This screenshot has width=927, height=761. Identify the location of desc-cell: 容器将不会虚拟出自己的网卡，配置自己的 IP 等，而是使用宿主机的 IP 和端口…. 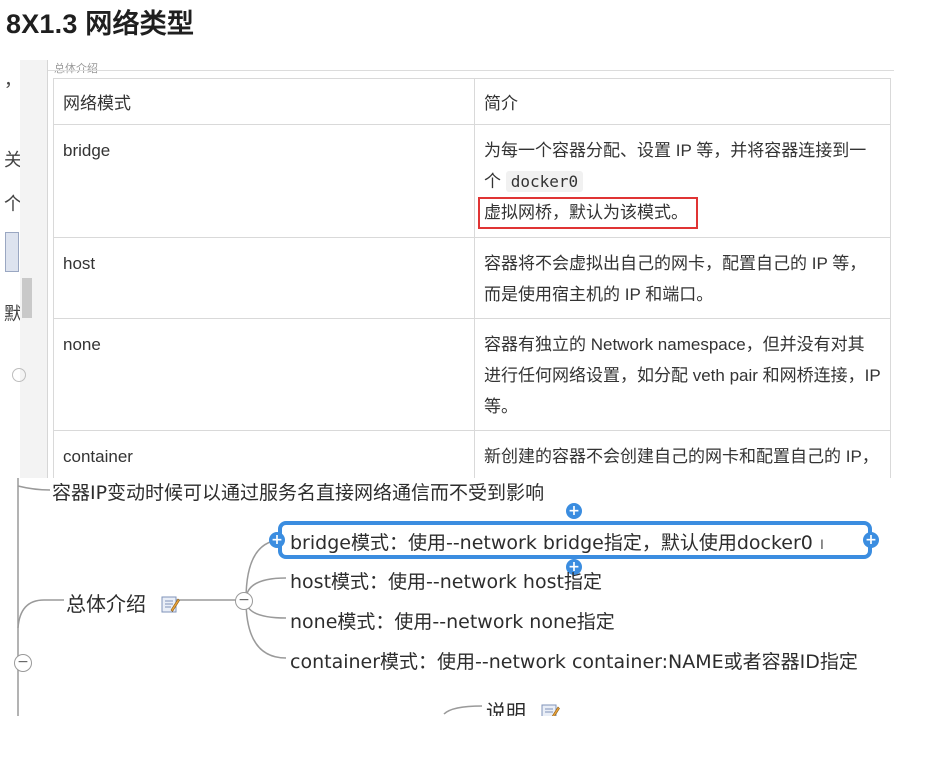
(682, 278).